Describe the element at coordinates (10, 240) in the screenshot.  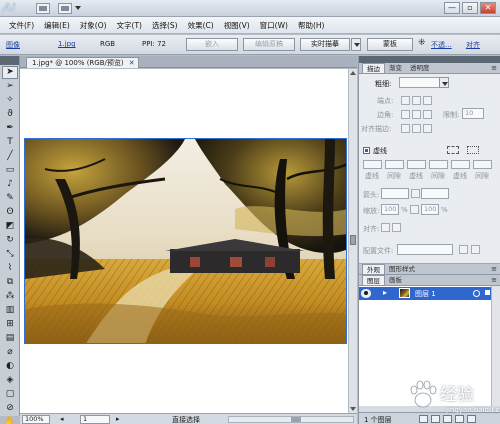
I see `rotate-tool-icon: ↻` at that location.